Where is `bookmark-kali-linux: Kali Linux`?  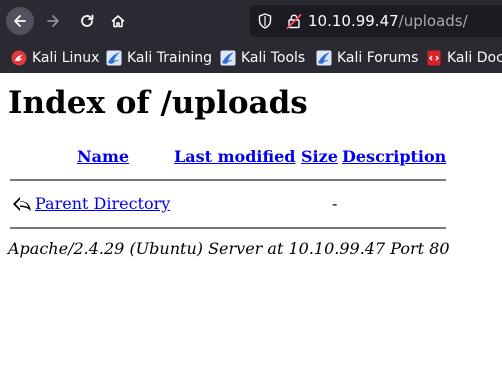
bookmark-kali-linux: Kali Linux is located at coordinates (55, 58).